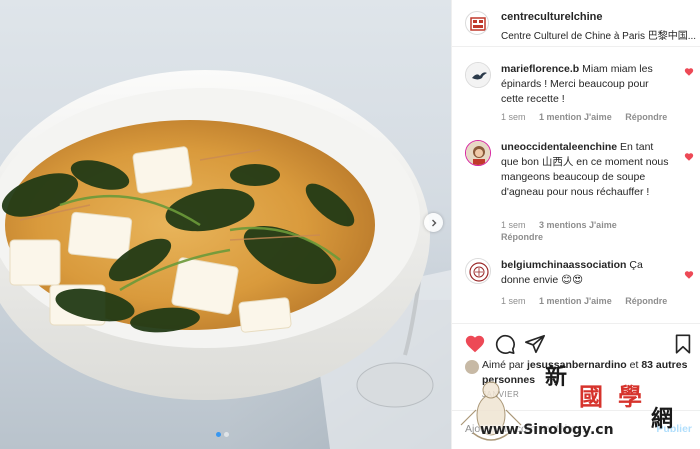 The height and width of the screenshot is (449, 700). I want to click on chevron-right-icon, so click(433, 222).